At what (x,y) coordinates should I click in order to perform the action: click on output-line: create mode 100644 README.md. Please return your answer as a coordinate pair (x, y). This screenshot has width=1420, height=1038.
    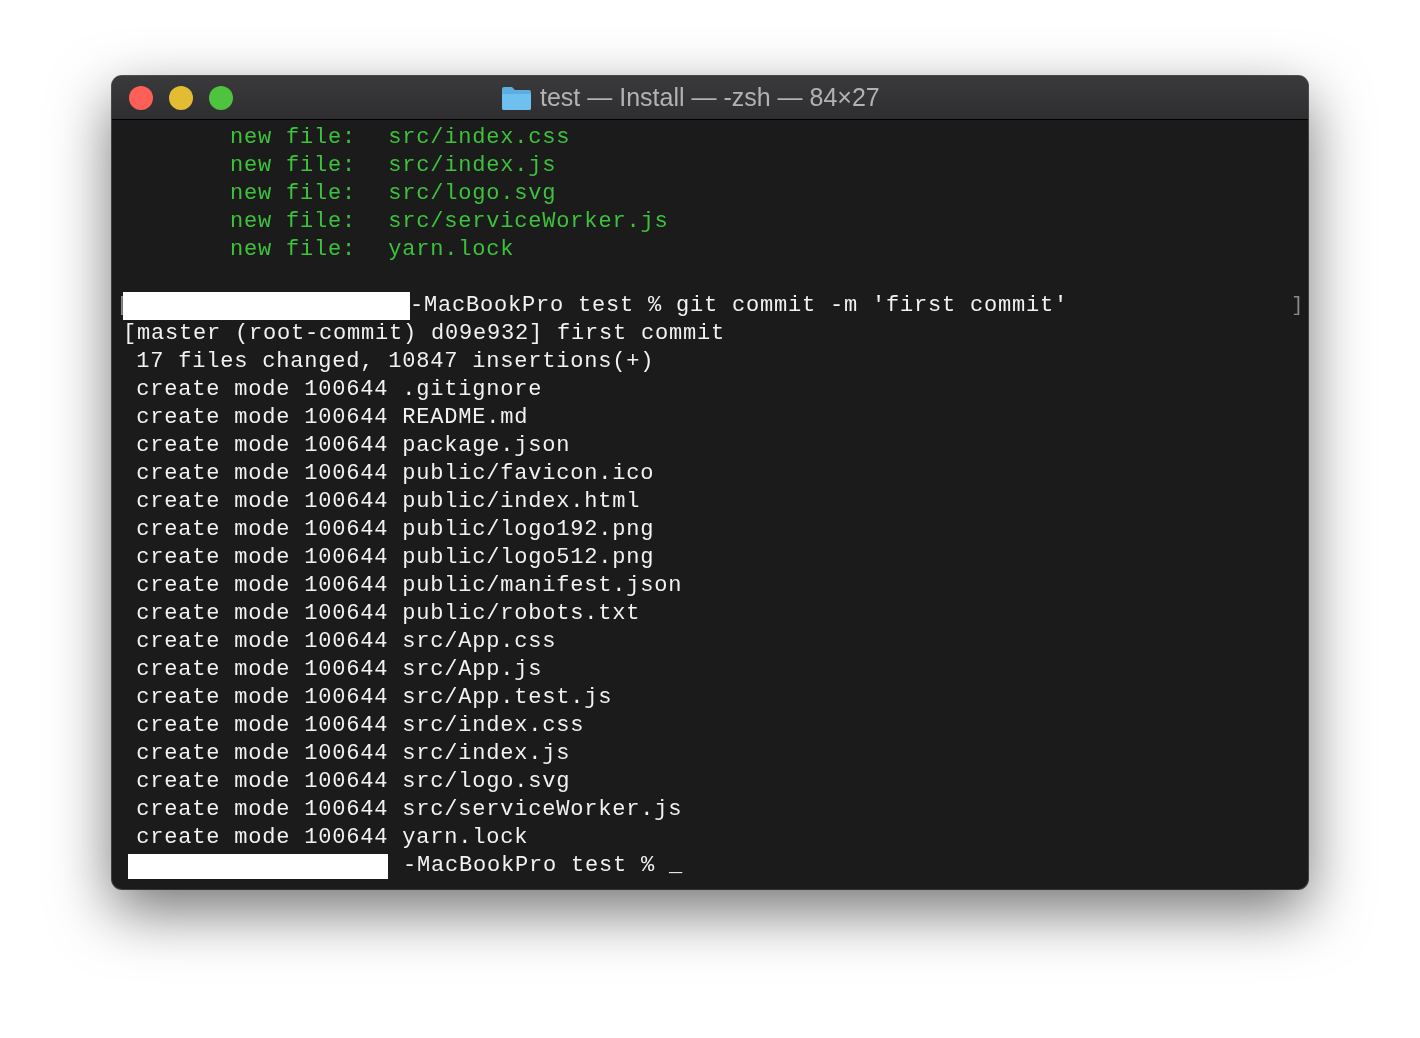
    Looking at the image, I should click on (332, 418).